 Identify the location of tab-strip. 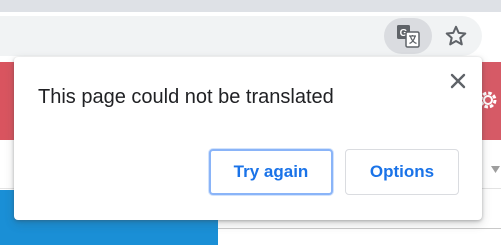
(250, 6).